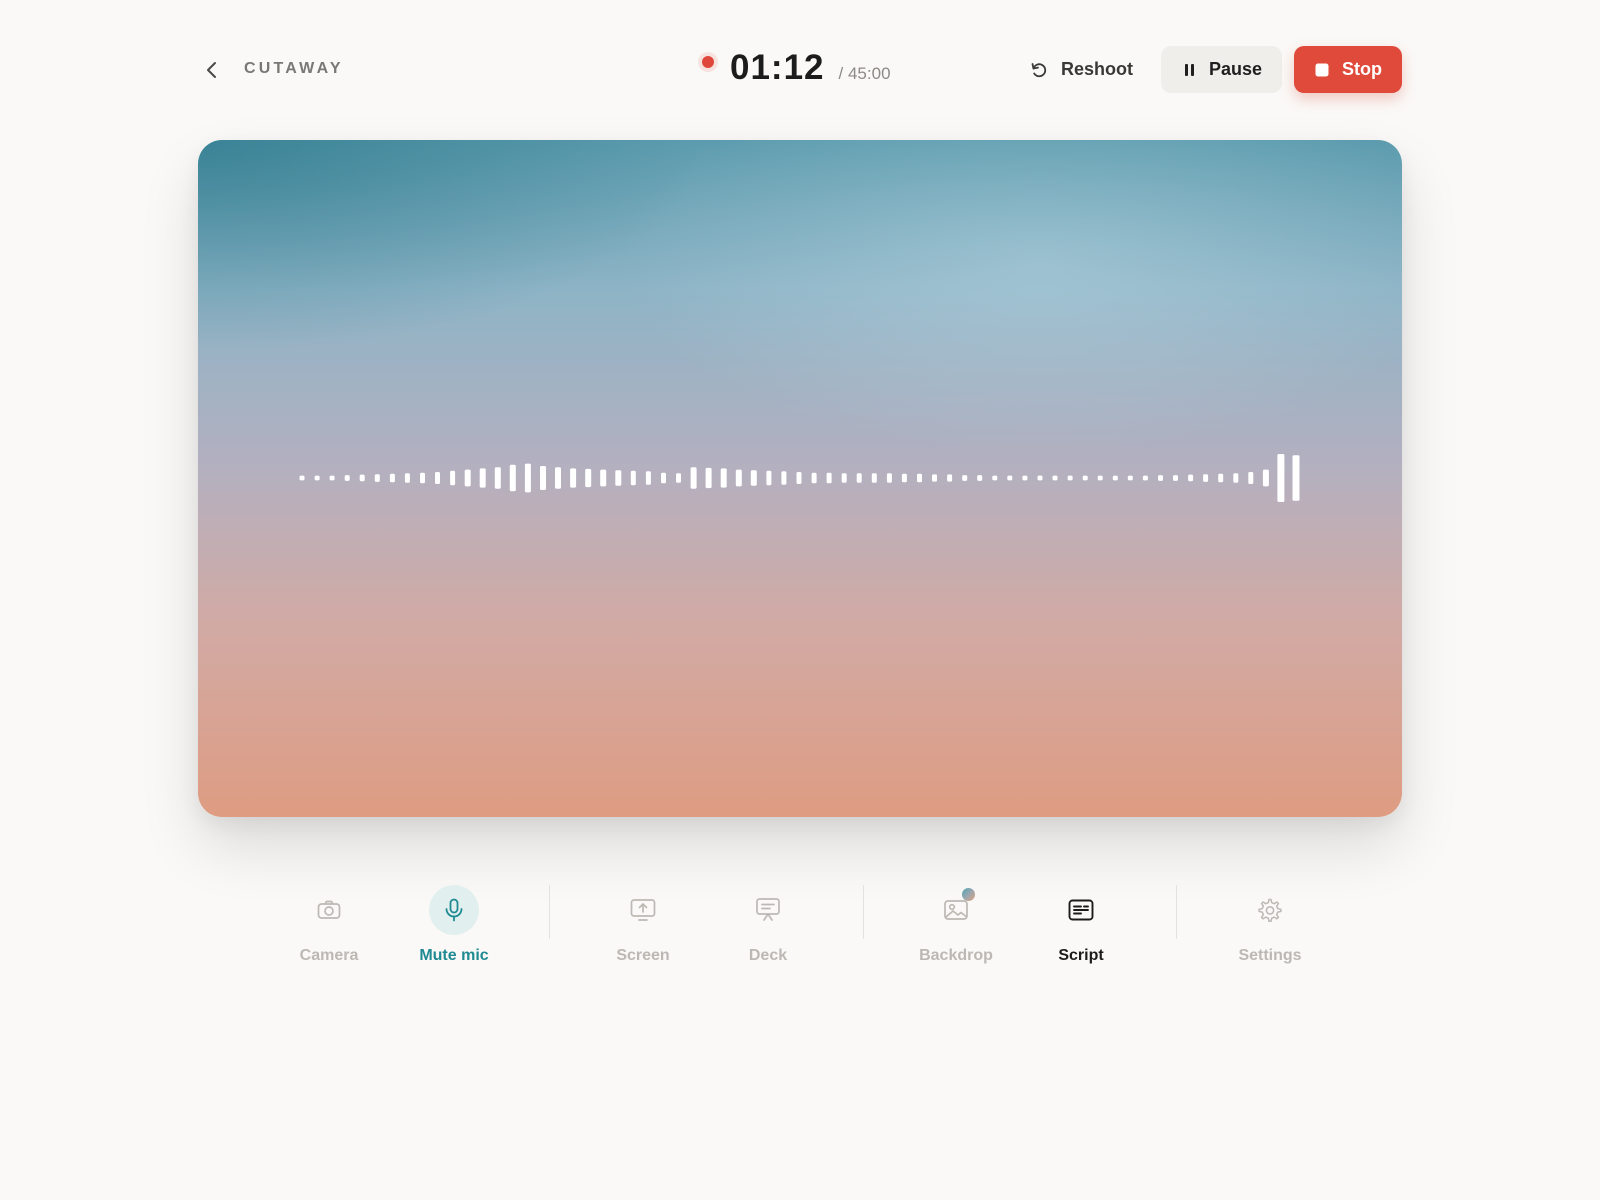 This screenshot has width=1600, height=1200. I want to click on backdrop-toggle: Backdrop, so click(956, 930).